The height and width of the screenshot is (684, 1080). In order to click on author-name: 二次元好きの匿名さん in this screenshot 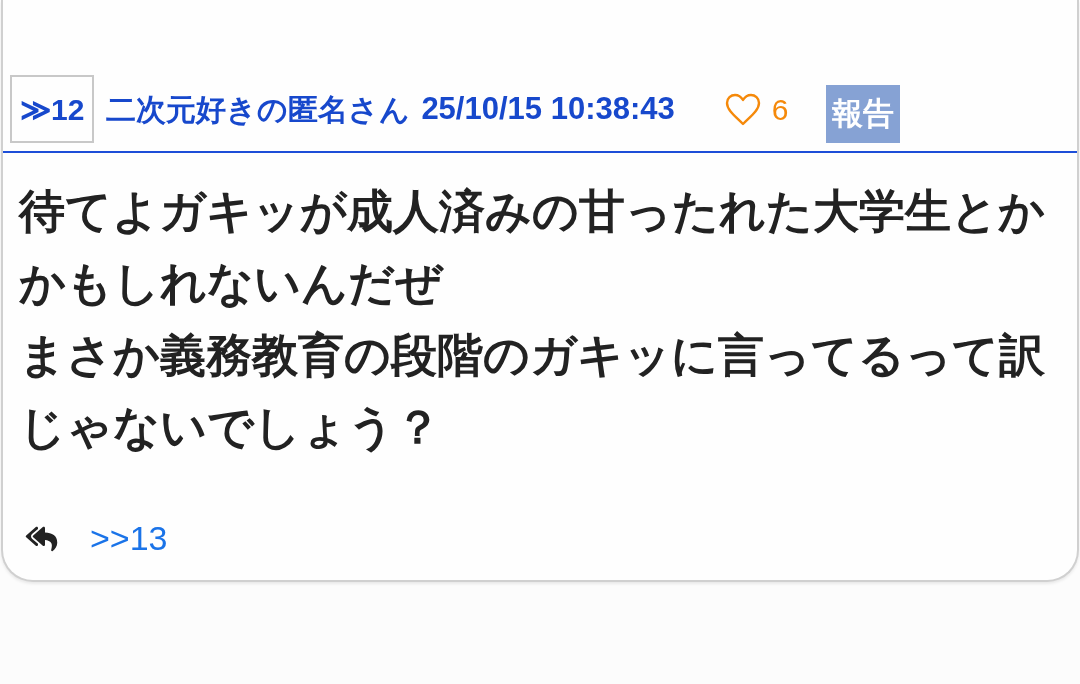, I will do `click(258, 109)`.